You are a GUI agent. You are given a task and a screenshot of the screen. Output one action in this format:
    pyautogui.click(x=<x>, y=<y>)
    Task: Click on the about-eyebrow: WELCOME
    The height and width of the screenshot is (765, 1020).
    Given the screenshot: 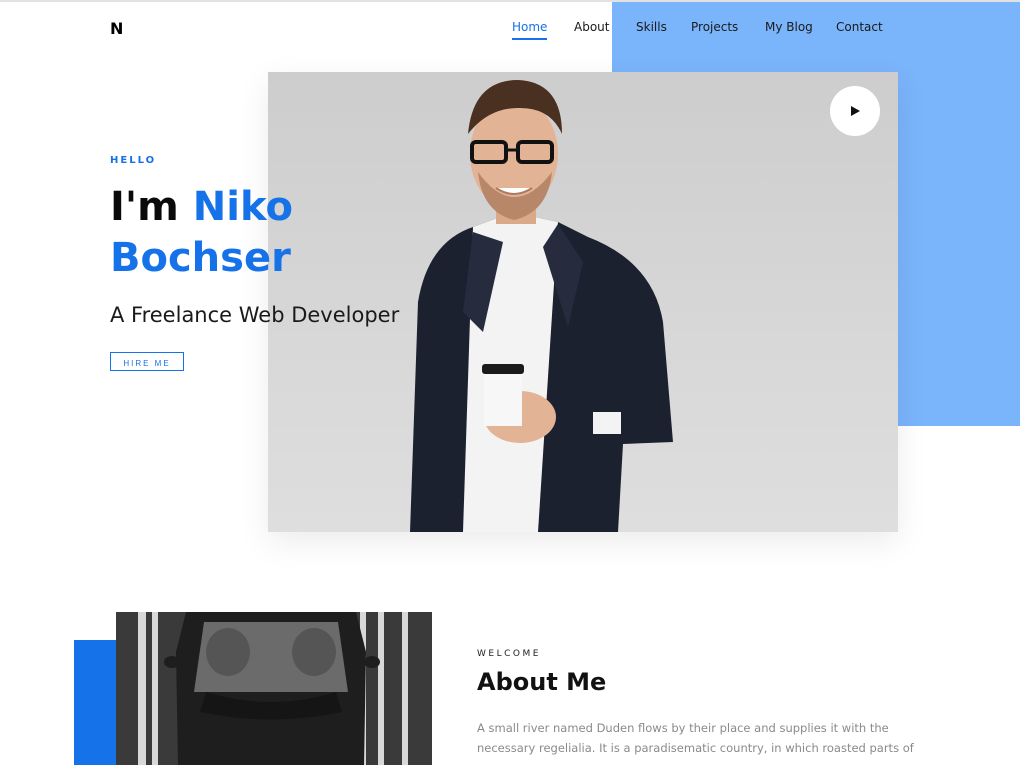 What is the action you would take?
    pyautogui.click(x=509, y=654)
    